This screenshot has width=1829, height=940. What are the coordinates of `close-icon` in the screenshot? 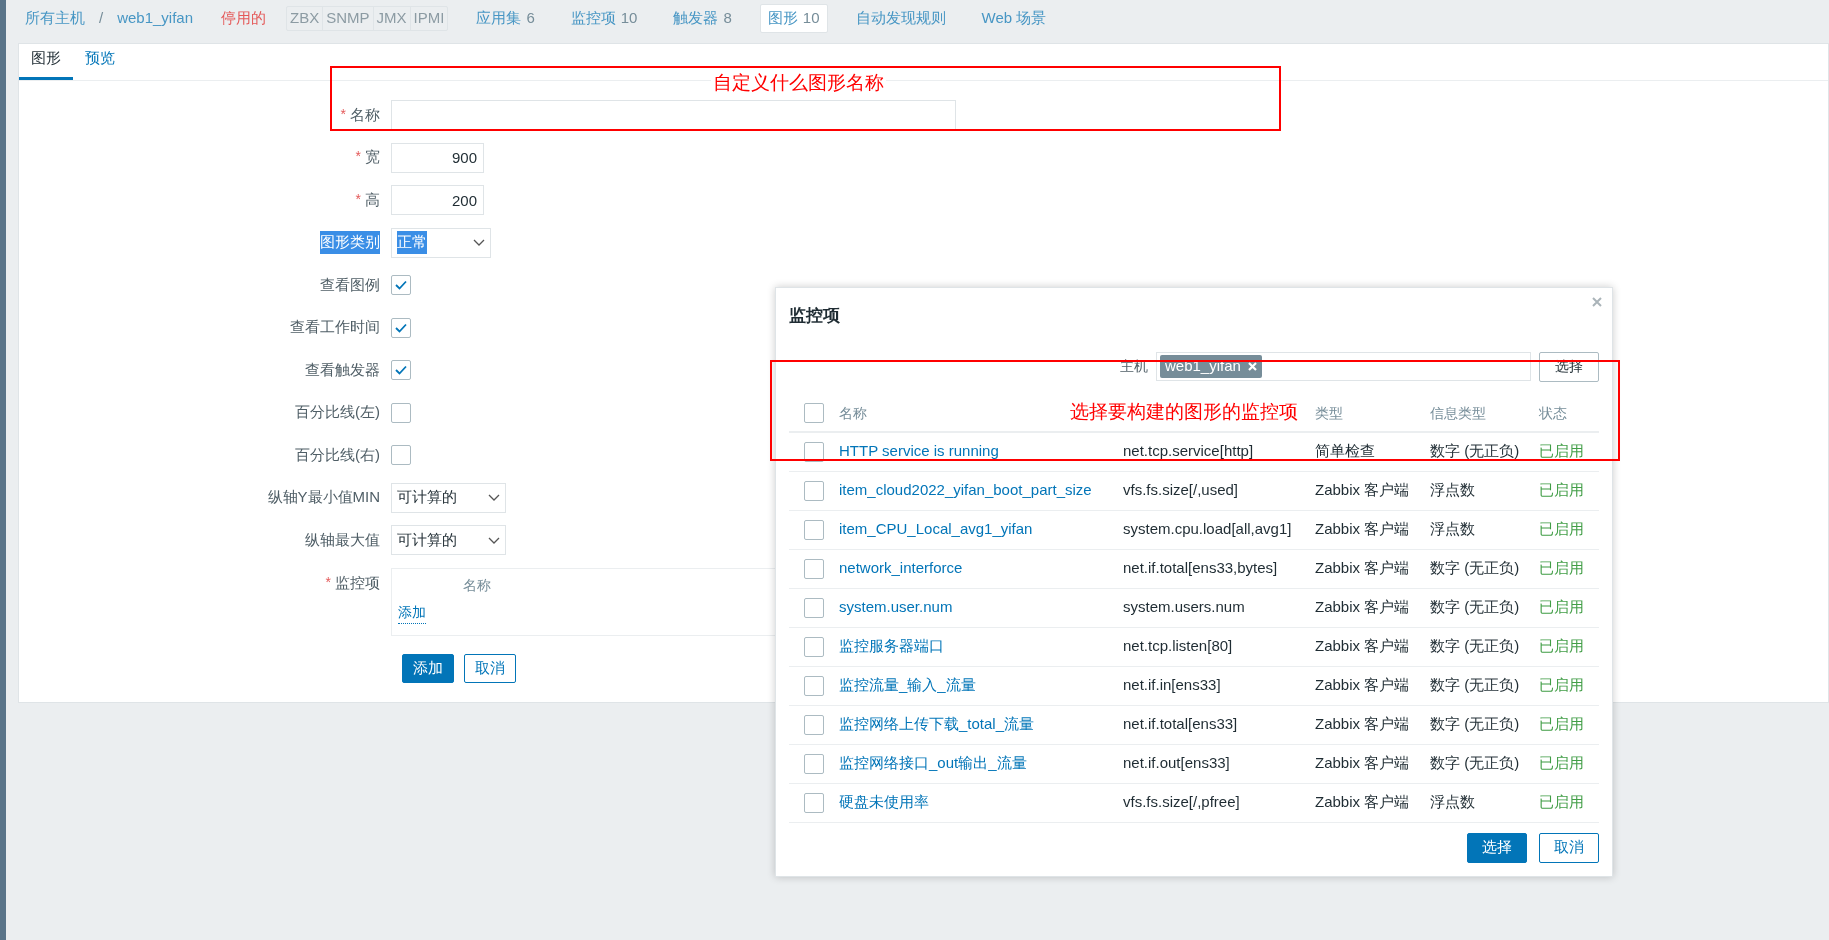 It's located at (1597, 302).